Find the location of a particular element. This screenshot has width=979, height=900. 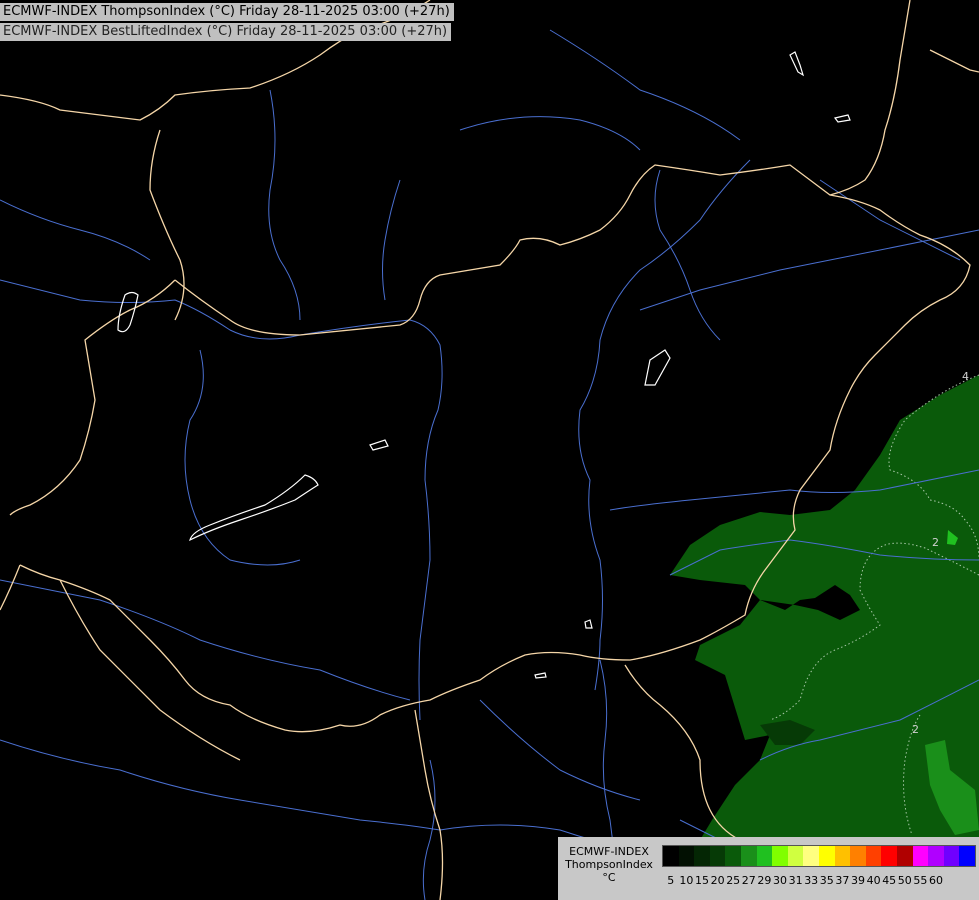

legend-tick-label: 33 is located at coordinates (811, 880).